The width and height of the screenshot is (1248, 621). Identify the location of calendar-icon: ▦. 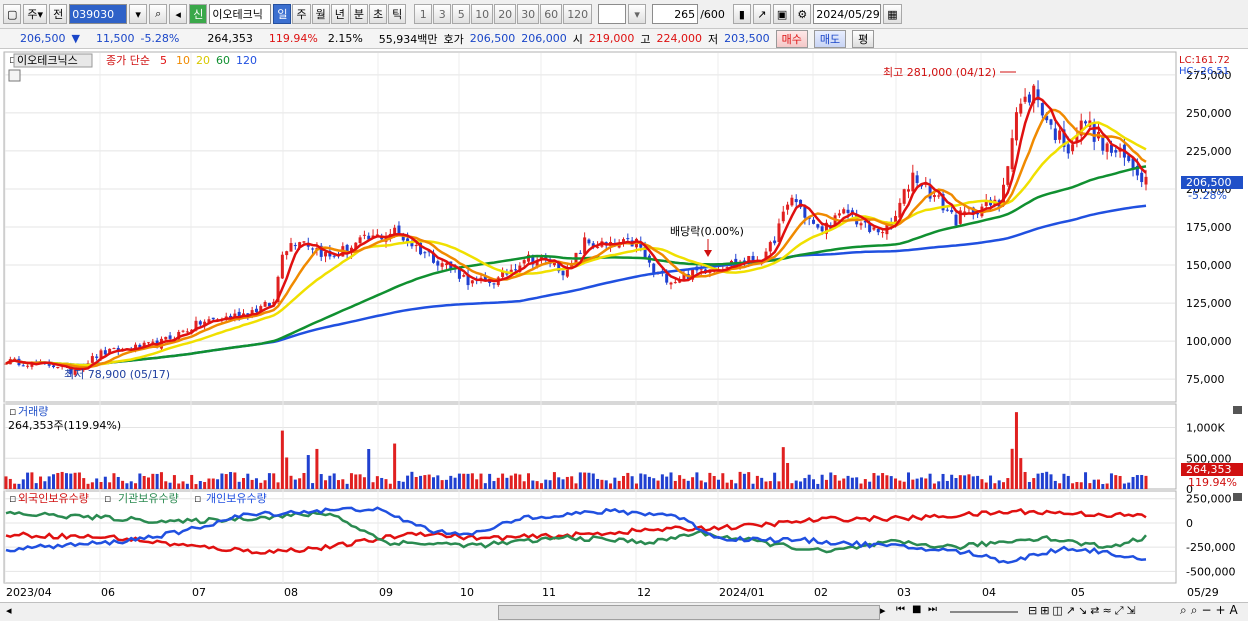
(892, 14).